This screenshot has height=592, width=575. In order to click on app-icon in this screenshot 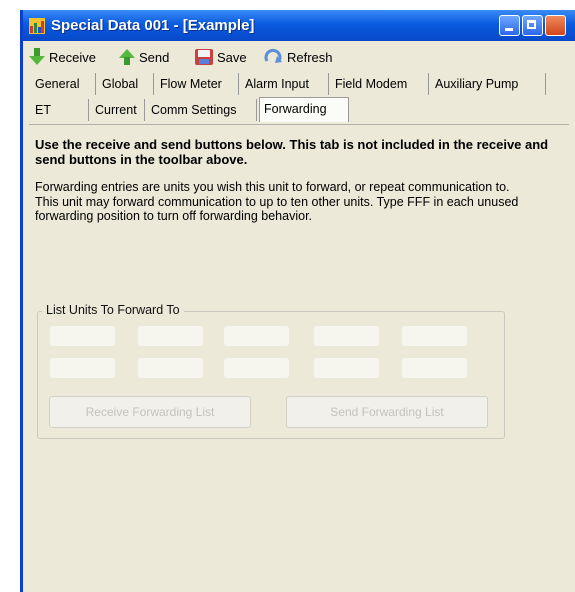, I will do `click(37, 26)`.